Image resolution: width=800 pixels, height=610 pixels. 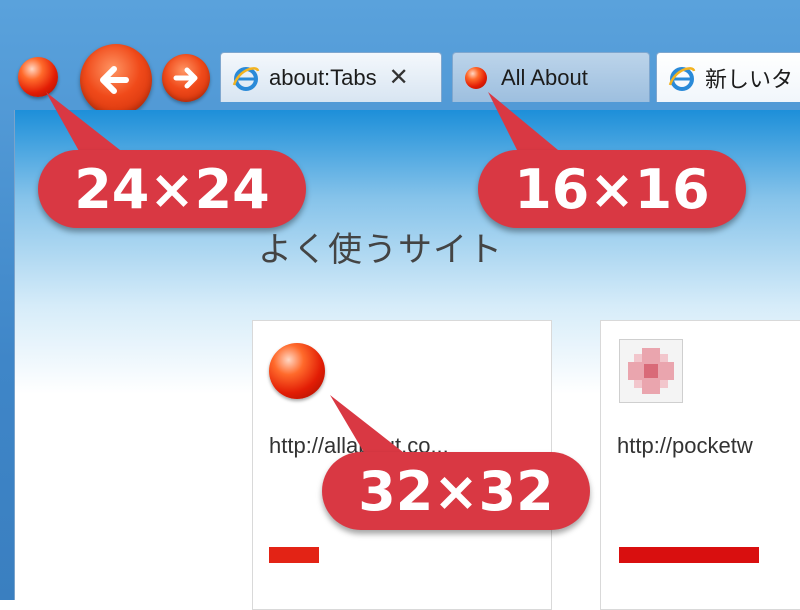 What do you see at coordinates (323, 77) in the screenshot?
I see `tab-label: about:Tabs` at bounding box center [323, 77].